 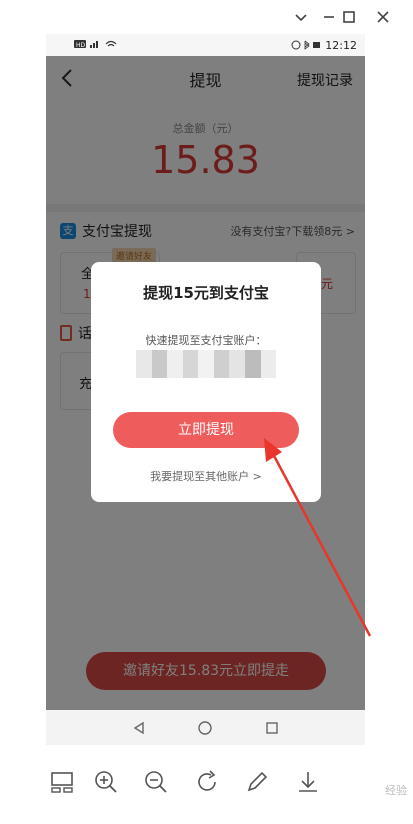 I want to click on dialog-title: 提现15元到支付宝, so click(x=206, y=293).